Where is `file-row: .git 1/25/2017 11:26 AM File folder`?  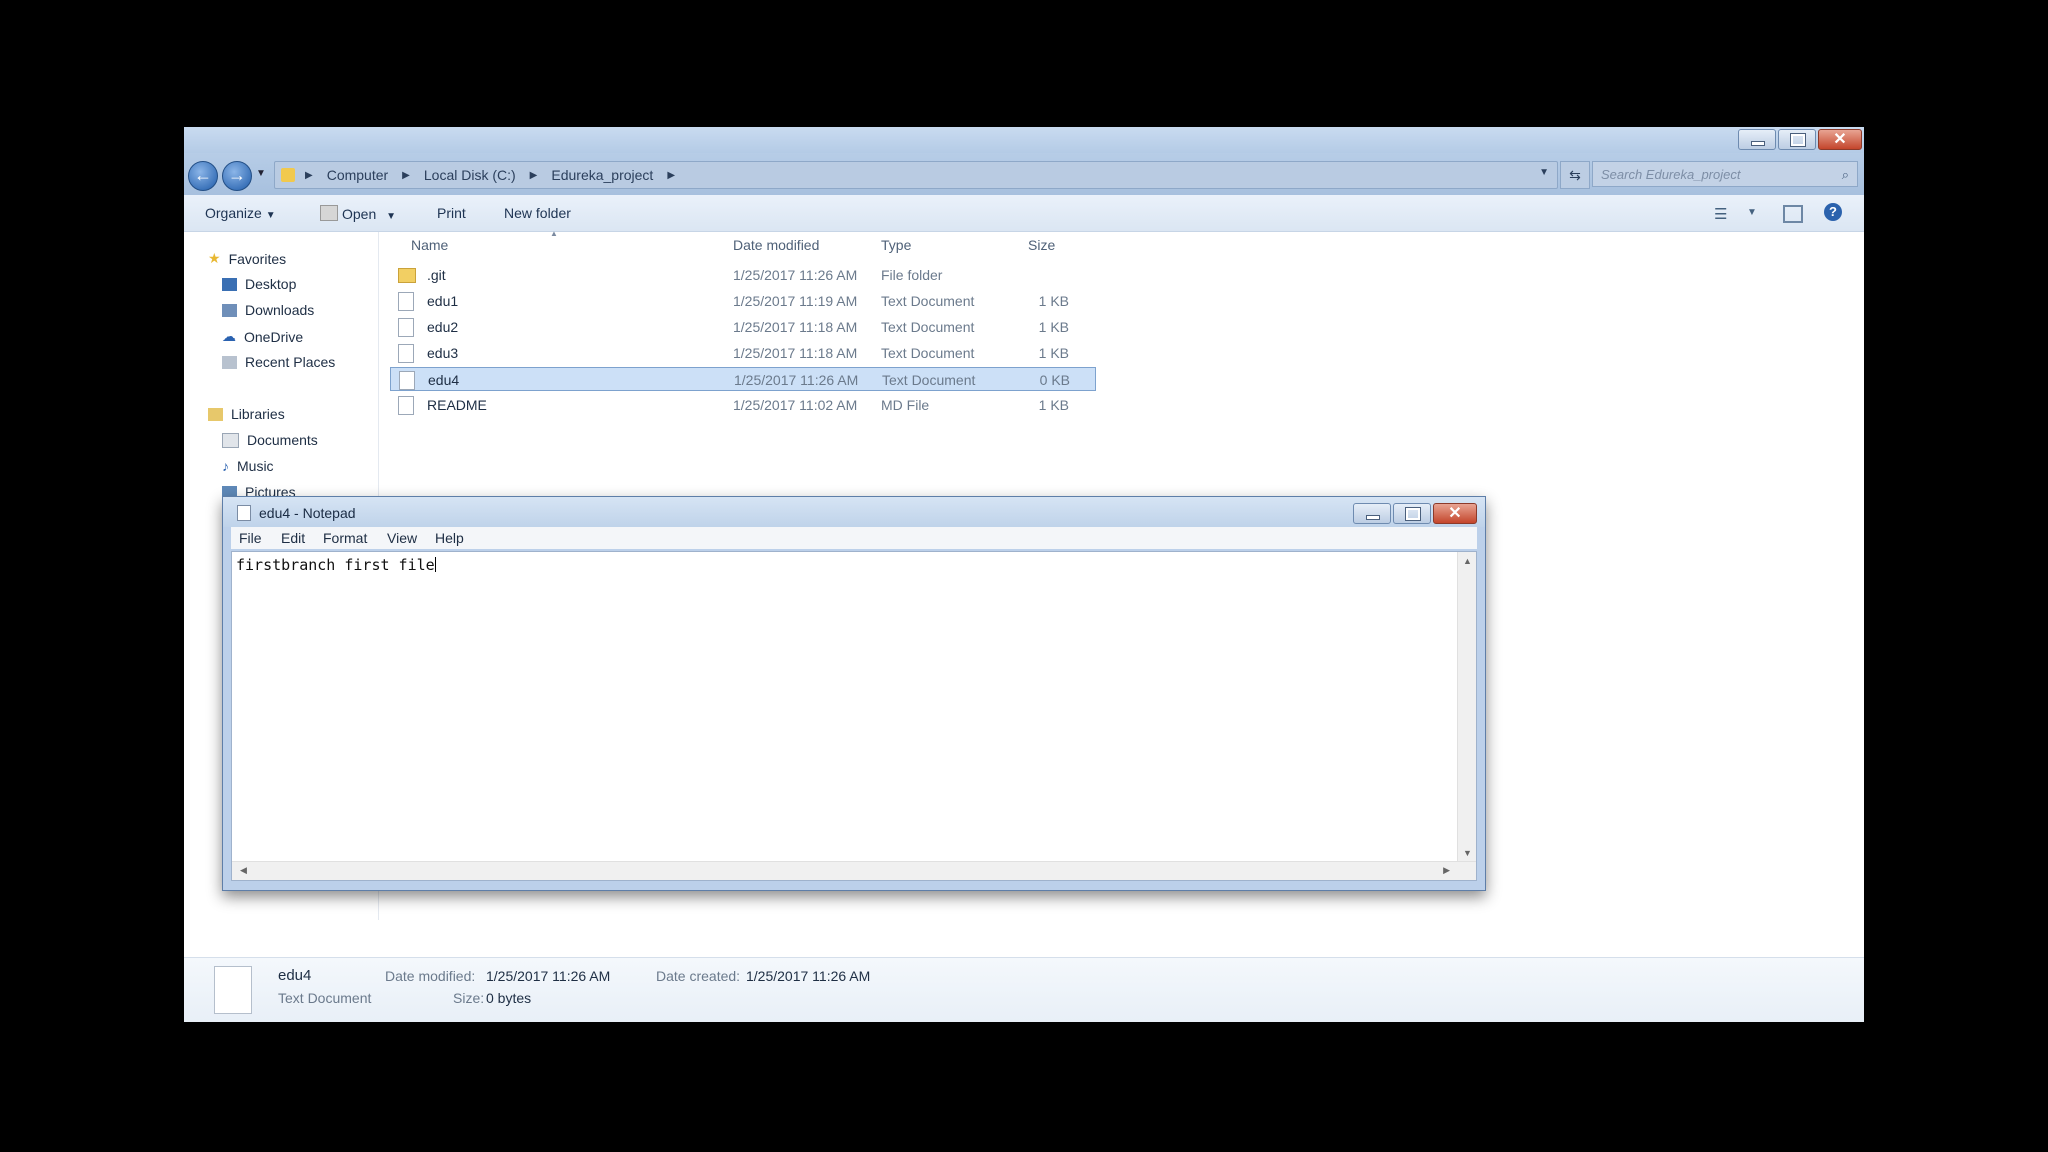
file-row: .git 1/25/2017 11:26 AM File folder is located at coordinates (744, 275).